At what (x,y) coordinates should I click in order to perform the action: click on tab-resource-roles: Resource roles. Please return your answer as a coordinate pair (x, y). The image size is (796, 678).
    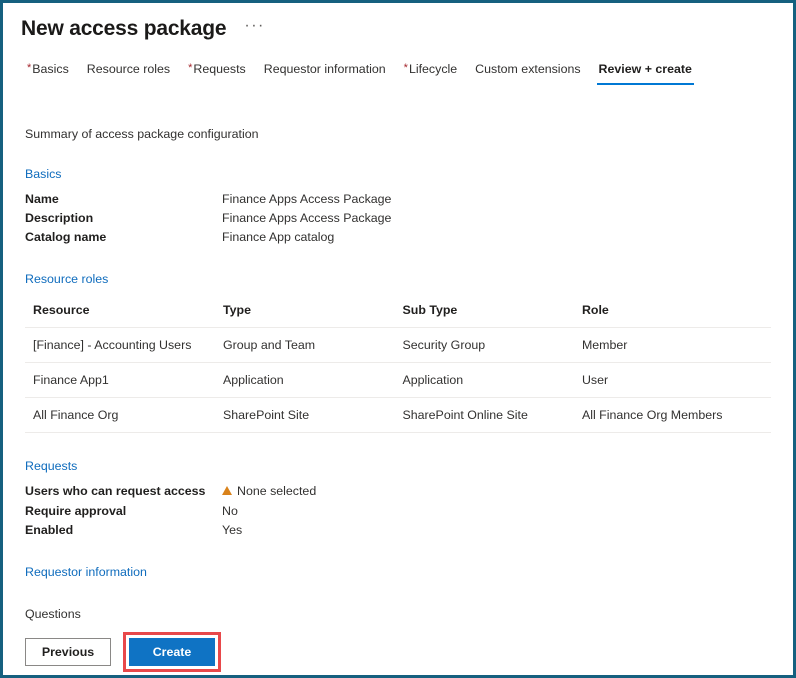
    Looking at the image, I should click on (128, 71).